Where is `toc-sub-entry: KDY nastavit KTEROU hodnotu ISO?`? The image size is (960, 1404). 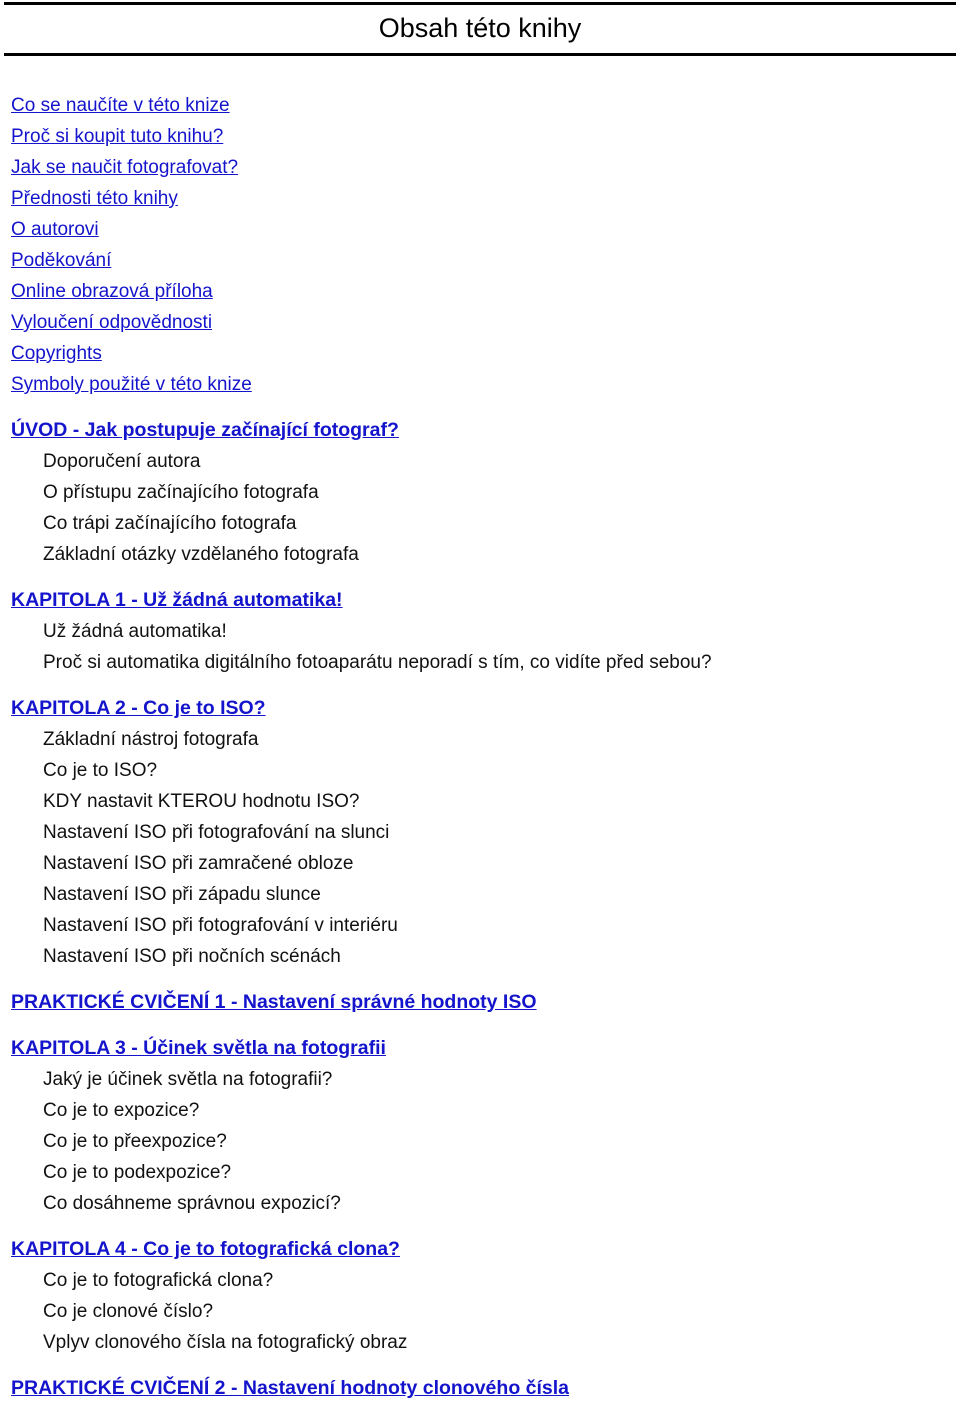
toc-sub-entry: KDY nastavit KTEROU hodnotu ISO? is located at coordinates (480, 801).